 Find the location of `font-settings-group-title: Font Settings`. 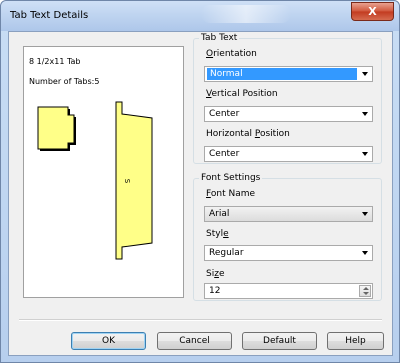

font-settings-group-title: Font Settings is located at coordinates (231, 178).